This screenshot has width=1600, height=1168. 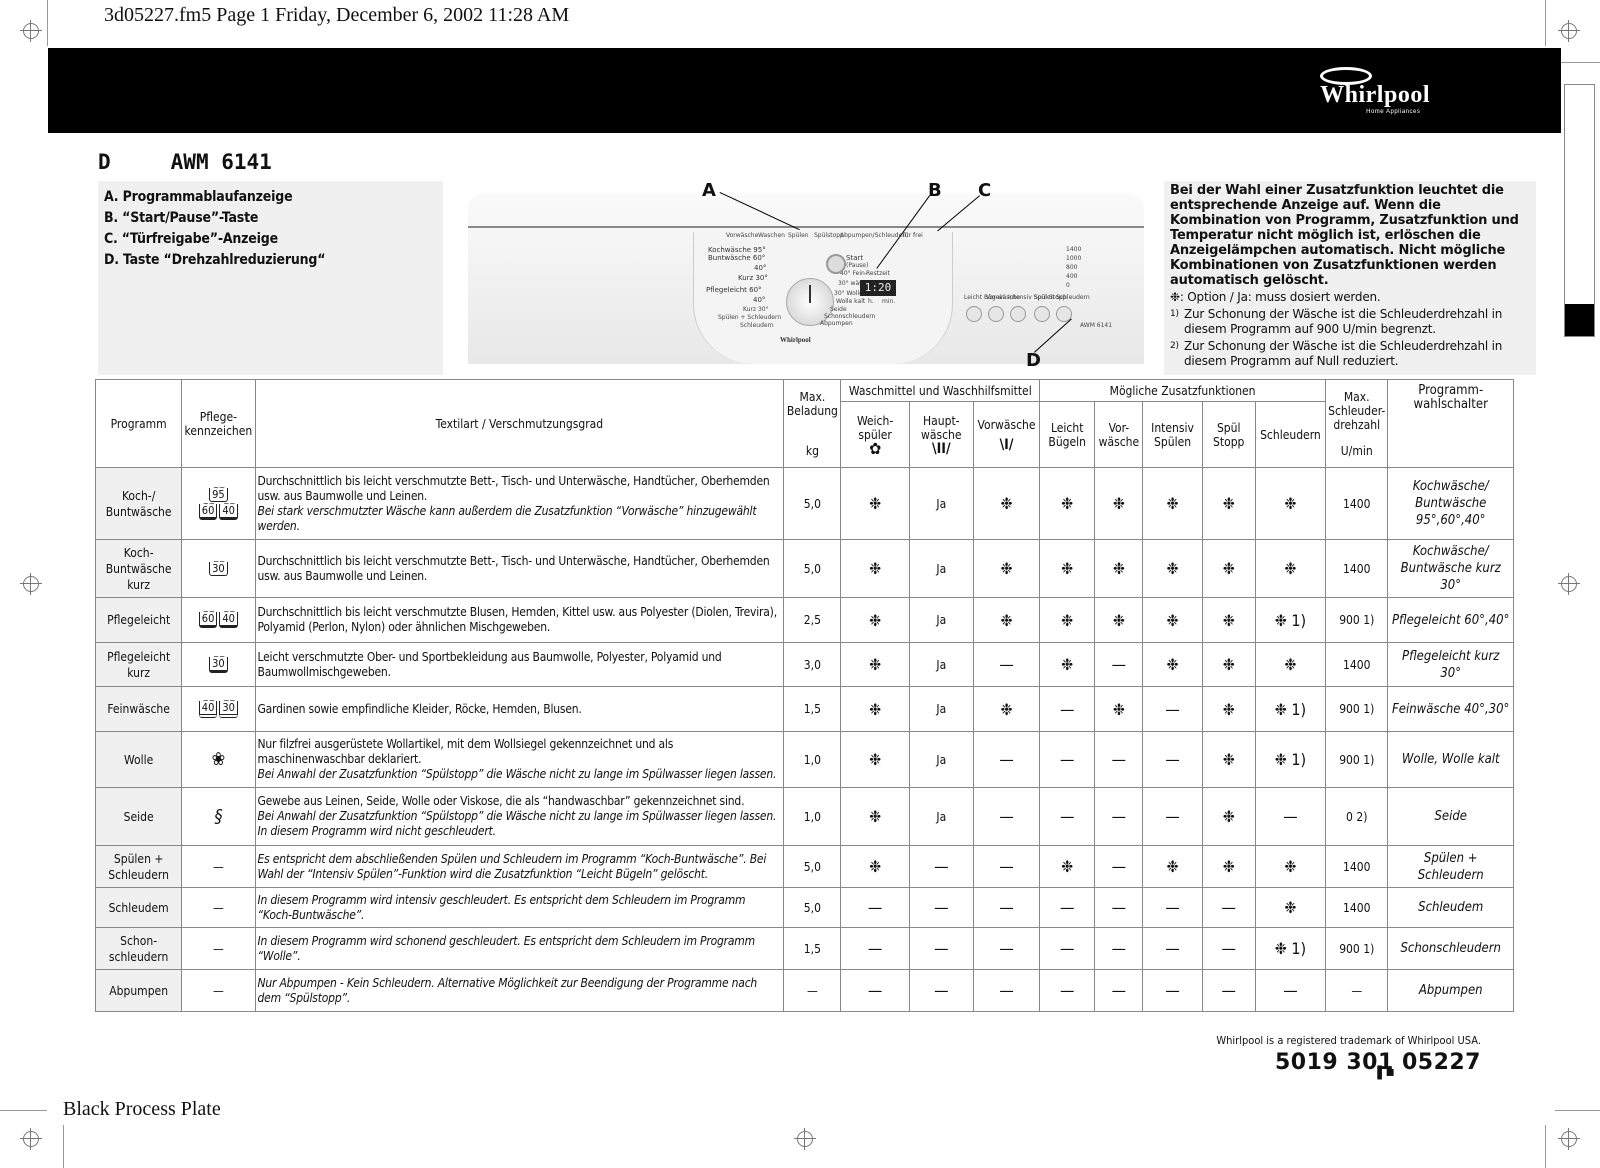 What do you see at coordinates (1450, 907) in the screenshot?
I see `program-selector-position: Schleudem` at bounding box center [1450, 907].